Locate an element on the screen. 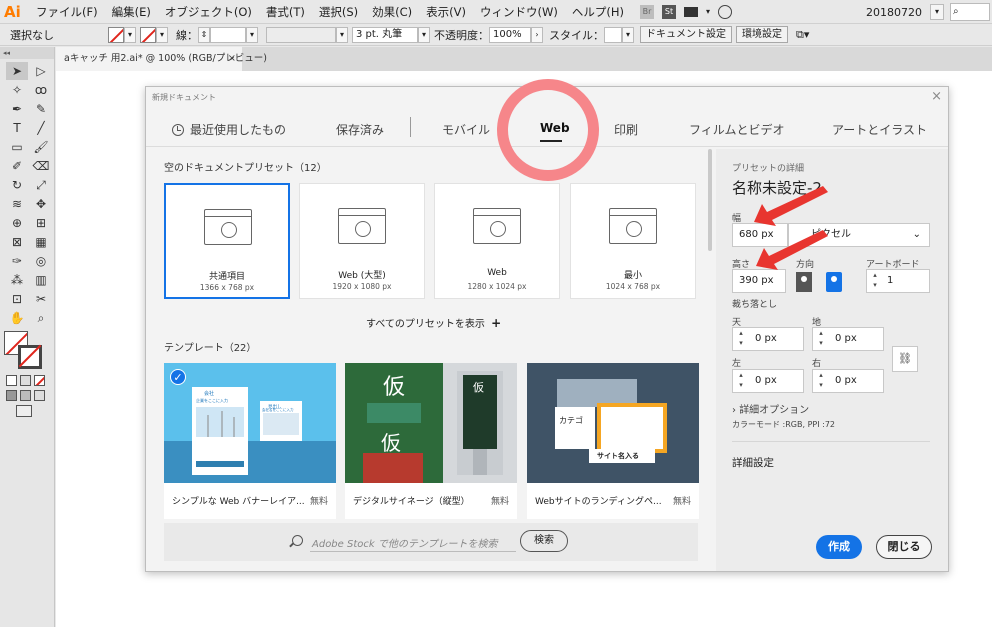  stroke-swatch-icon is located at coordinates (30, 357).